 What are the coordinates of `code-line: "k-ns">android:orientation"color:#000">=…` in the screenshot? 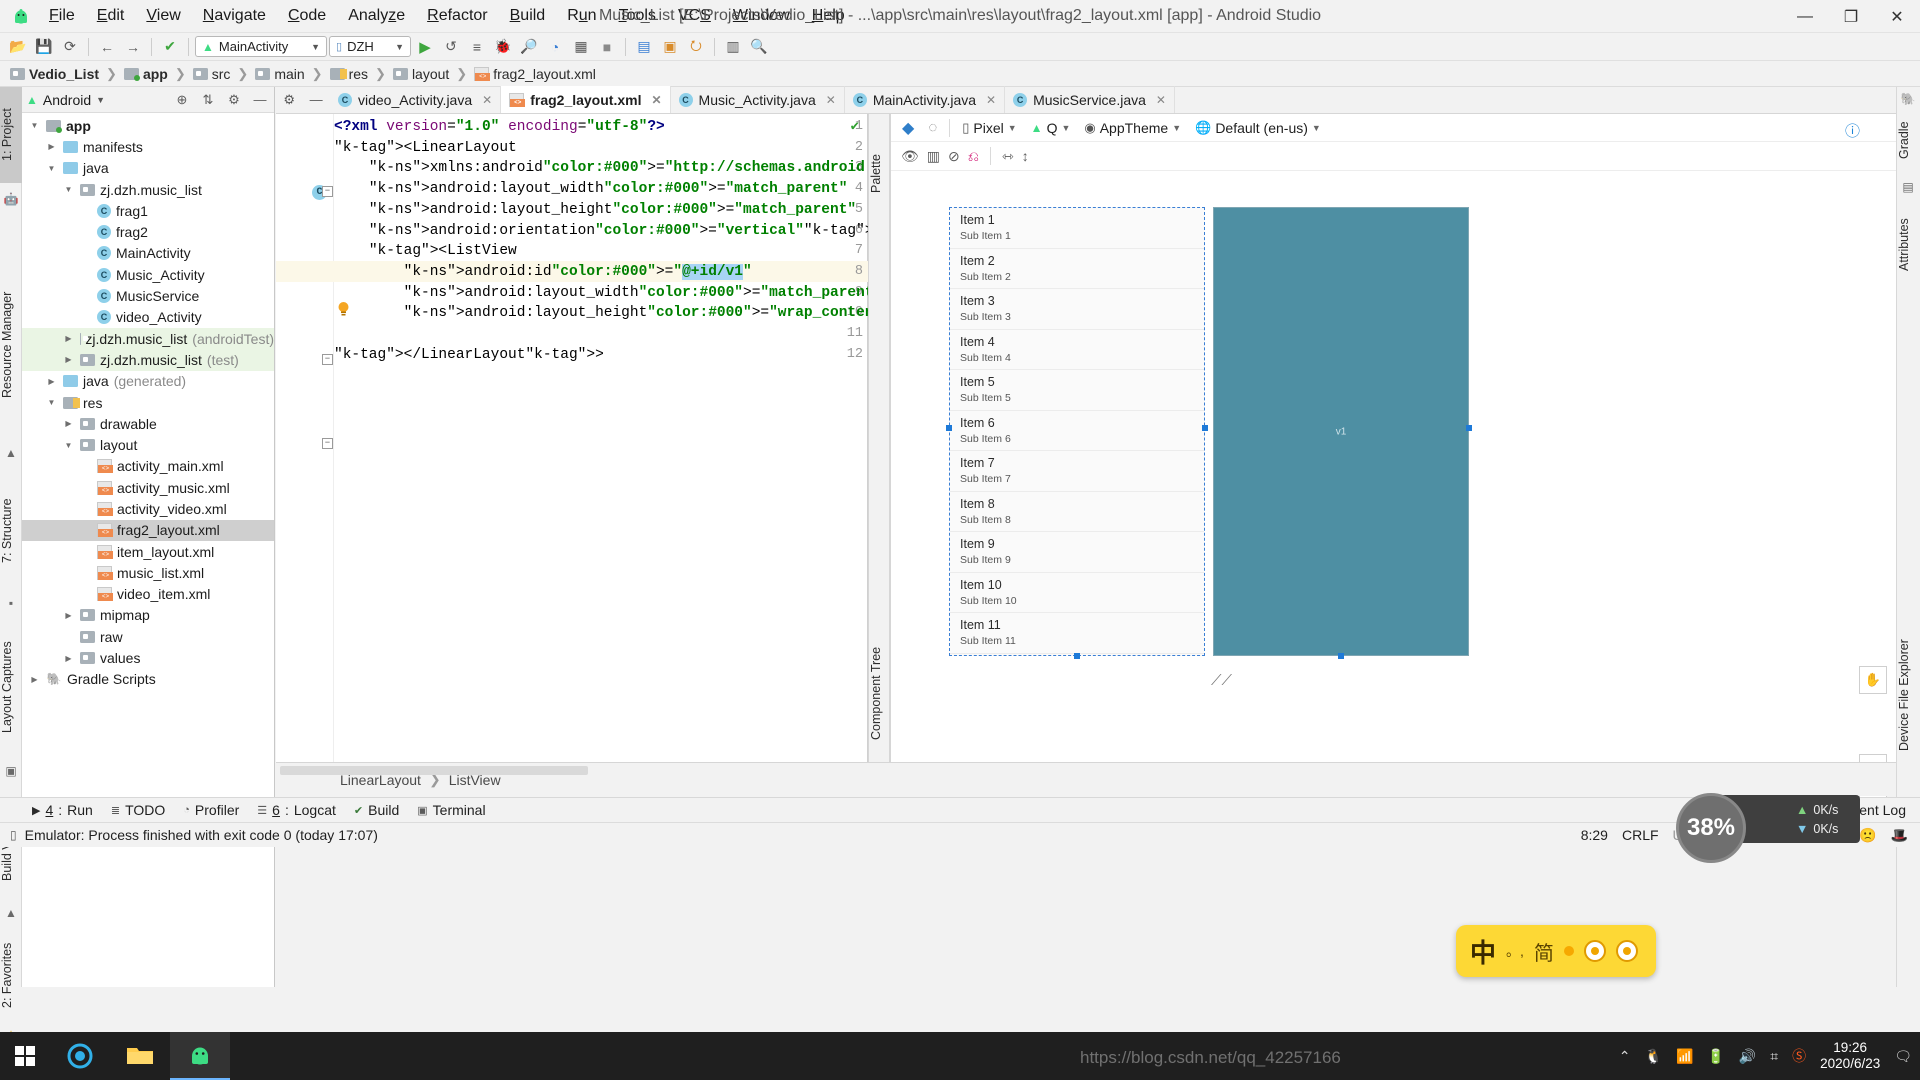 It's located at (608, 231).